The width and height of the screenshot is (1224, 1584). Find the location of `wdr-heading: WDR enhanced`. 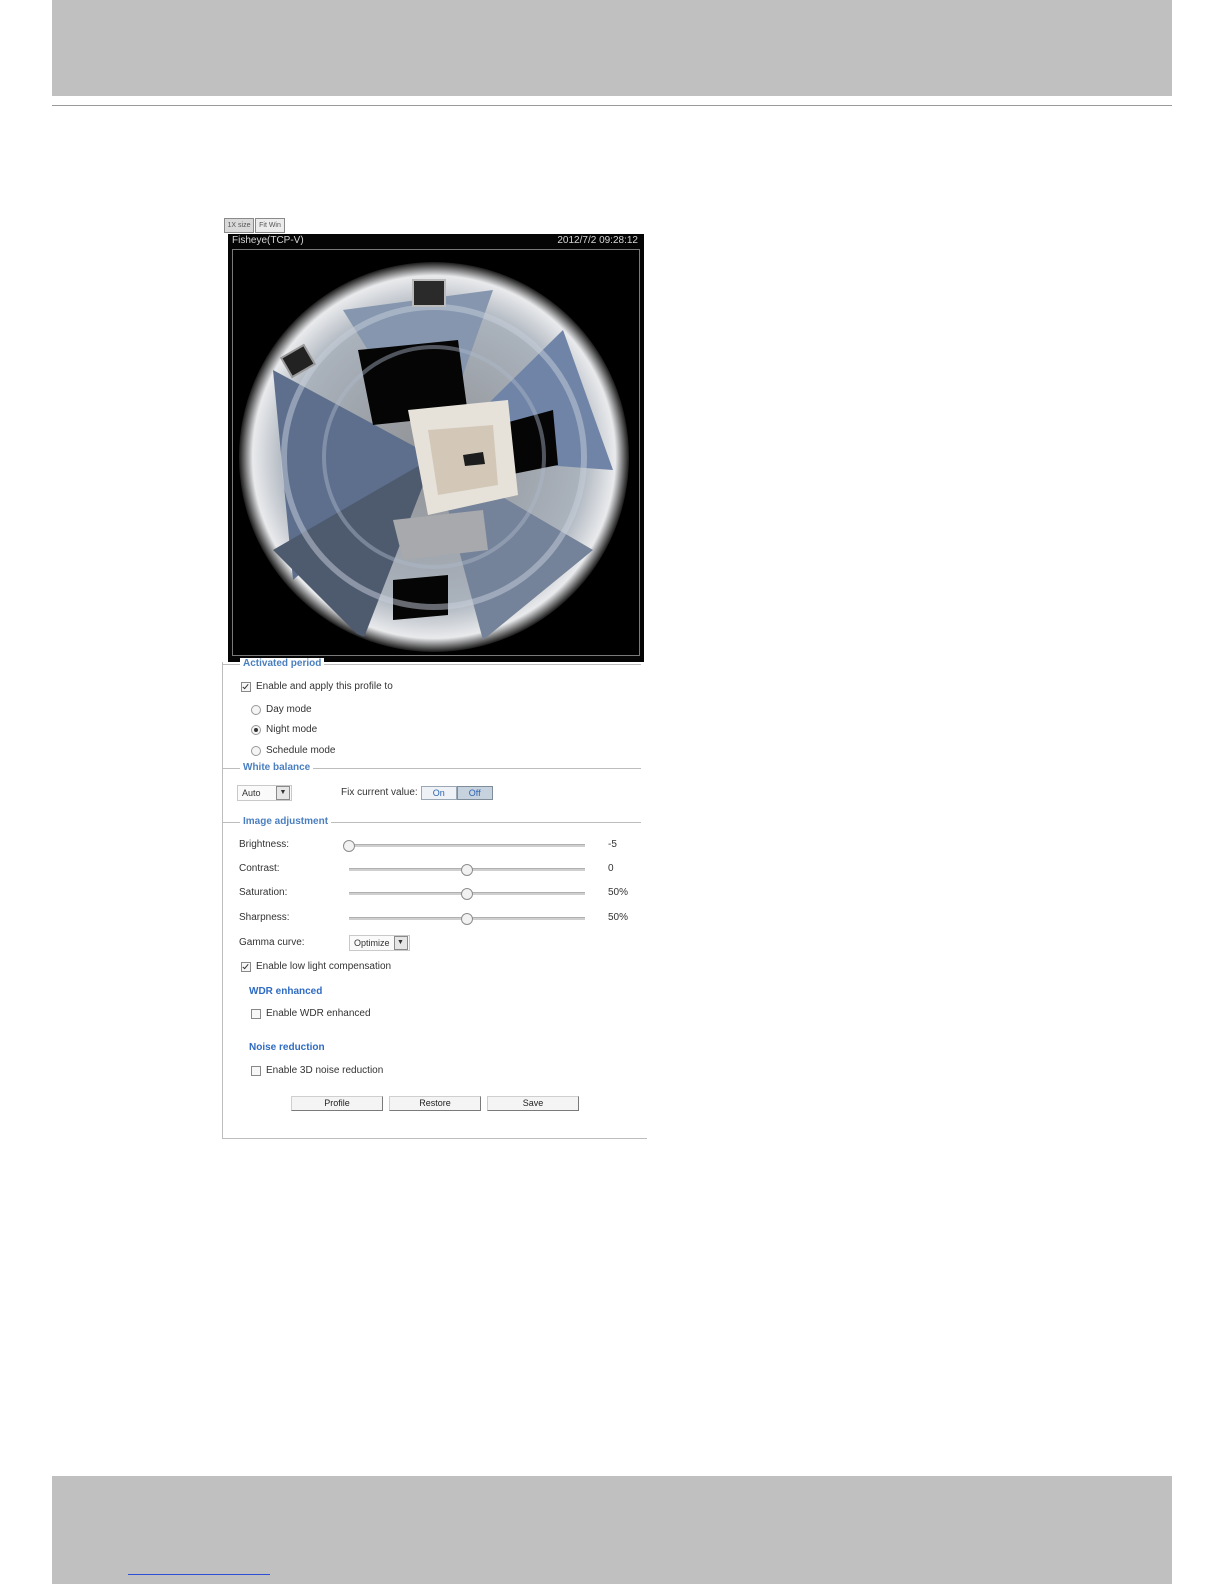

wdr-heading: WDR enhanced is located at coordinates (286, 991).